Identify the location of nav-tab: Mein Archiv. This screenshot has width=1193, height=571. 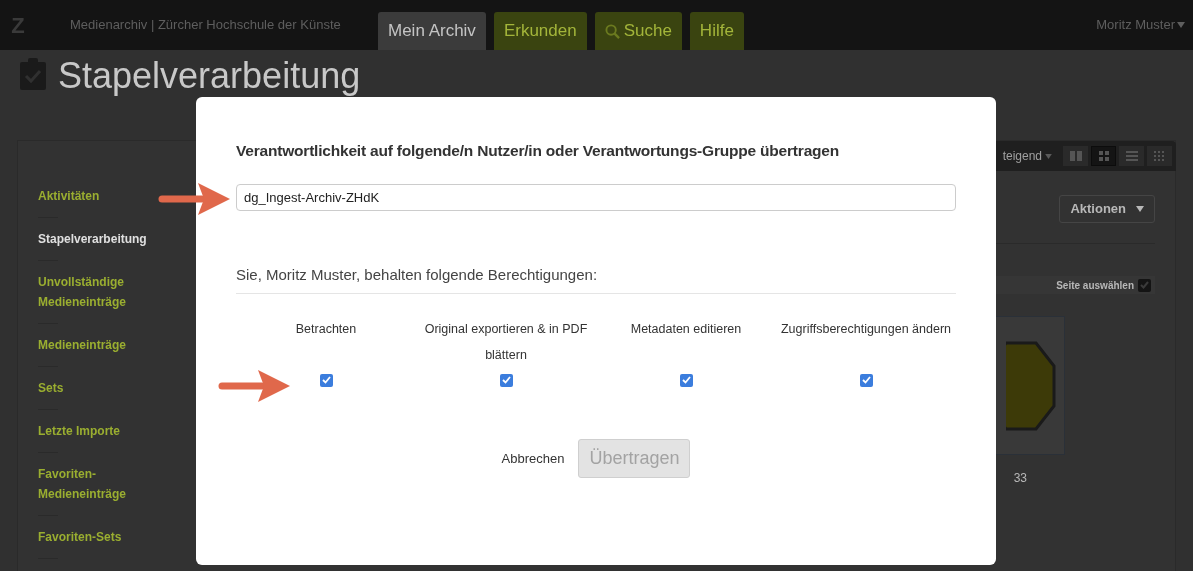
(432, 31).